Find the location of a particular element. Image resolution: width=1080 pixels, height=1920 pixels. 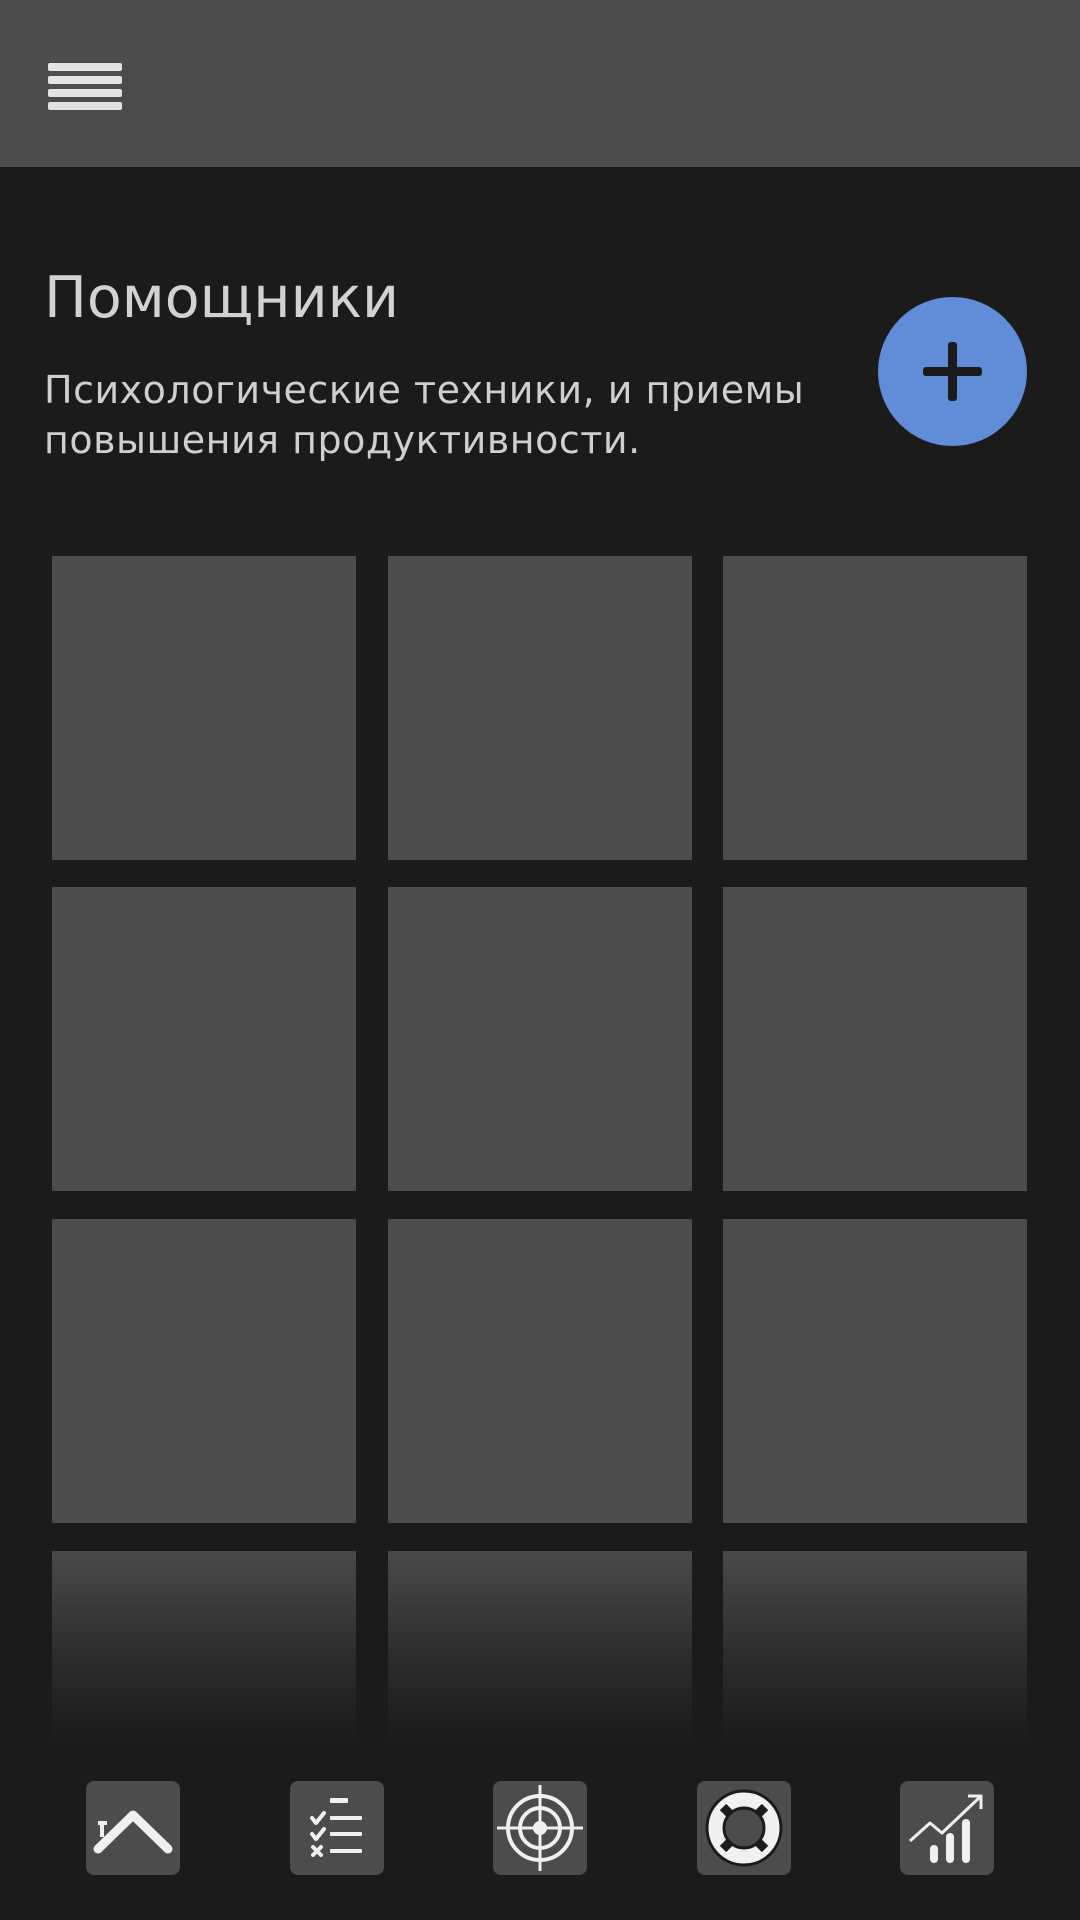

nav-target-button is located at coordinates (540, 1828).